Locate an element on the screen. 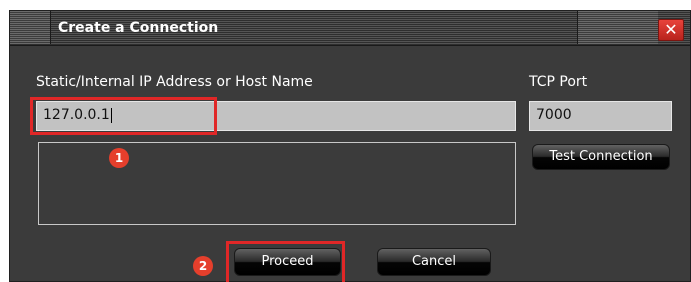 This screenshot has height=282, width=691. test-connection-button: Test Connection is located at coordinates (601, 157).